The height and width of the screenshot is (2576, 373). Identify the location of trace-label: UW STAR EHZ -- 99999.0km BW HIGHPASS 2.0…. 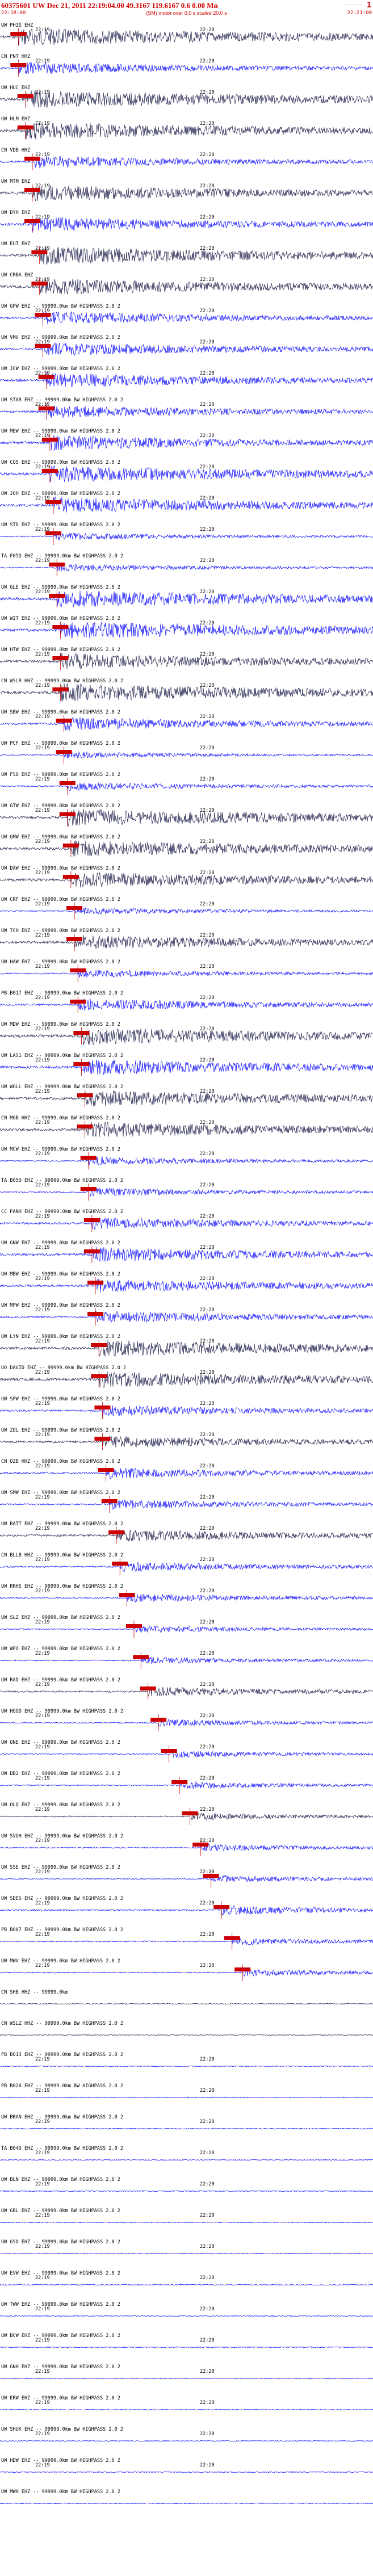
(62, 400).